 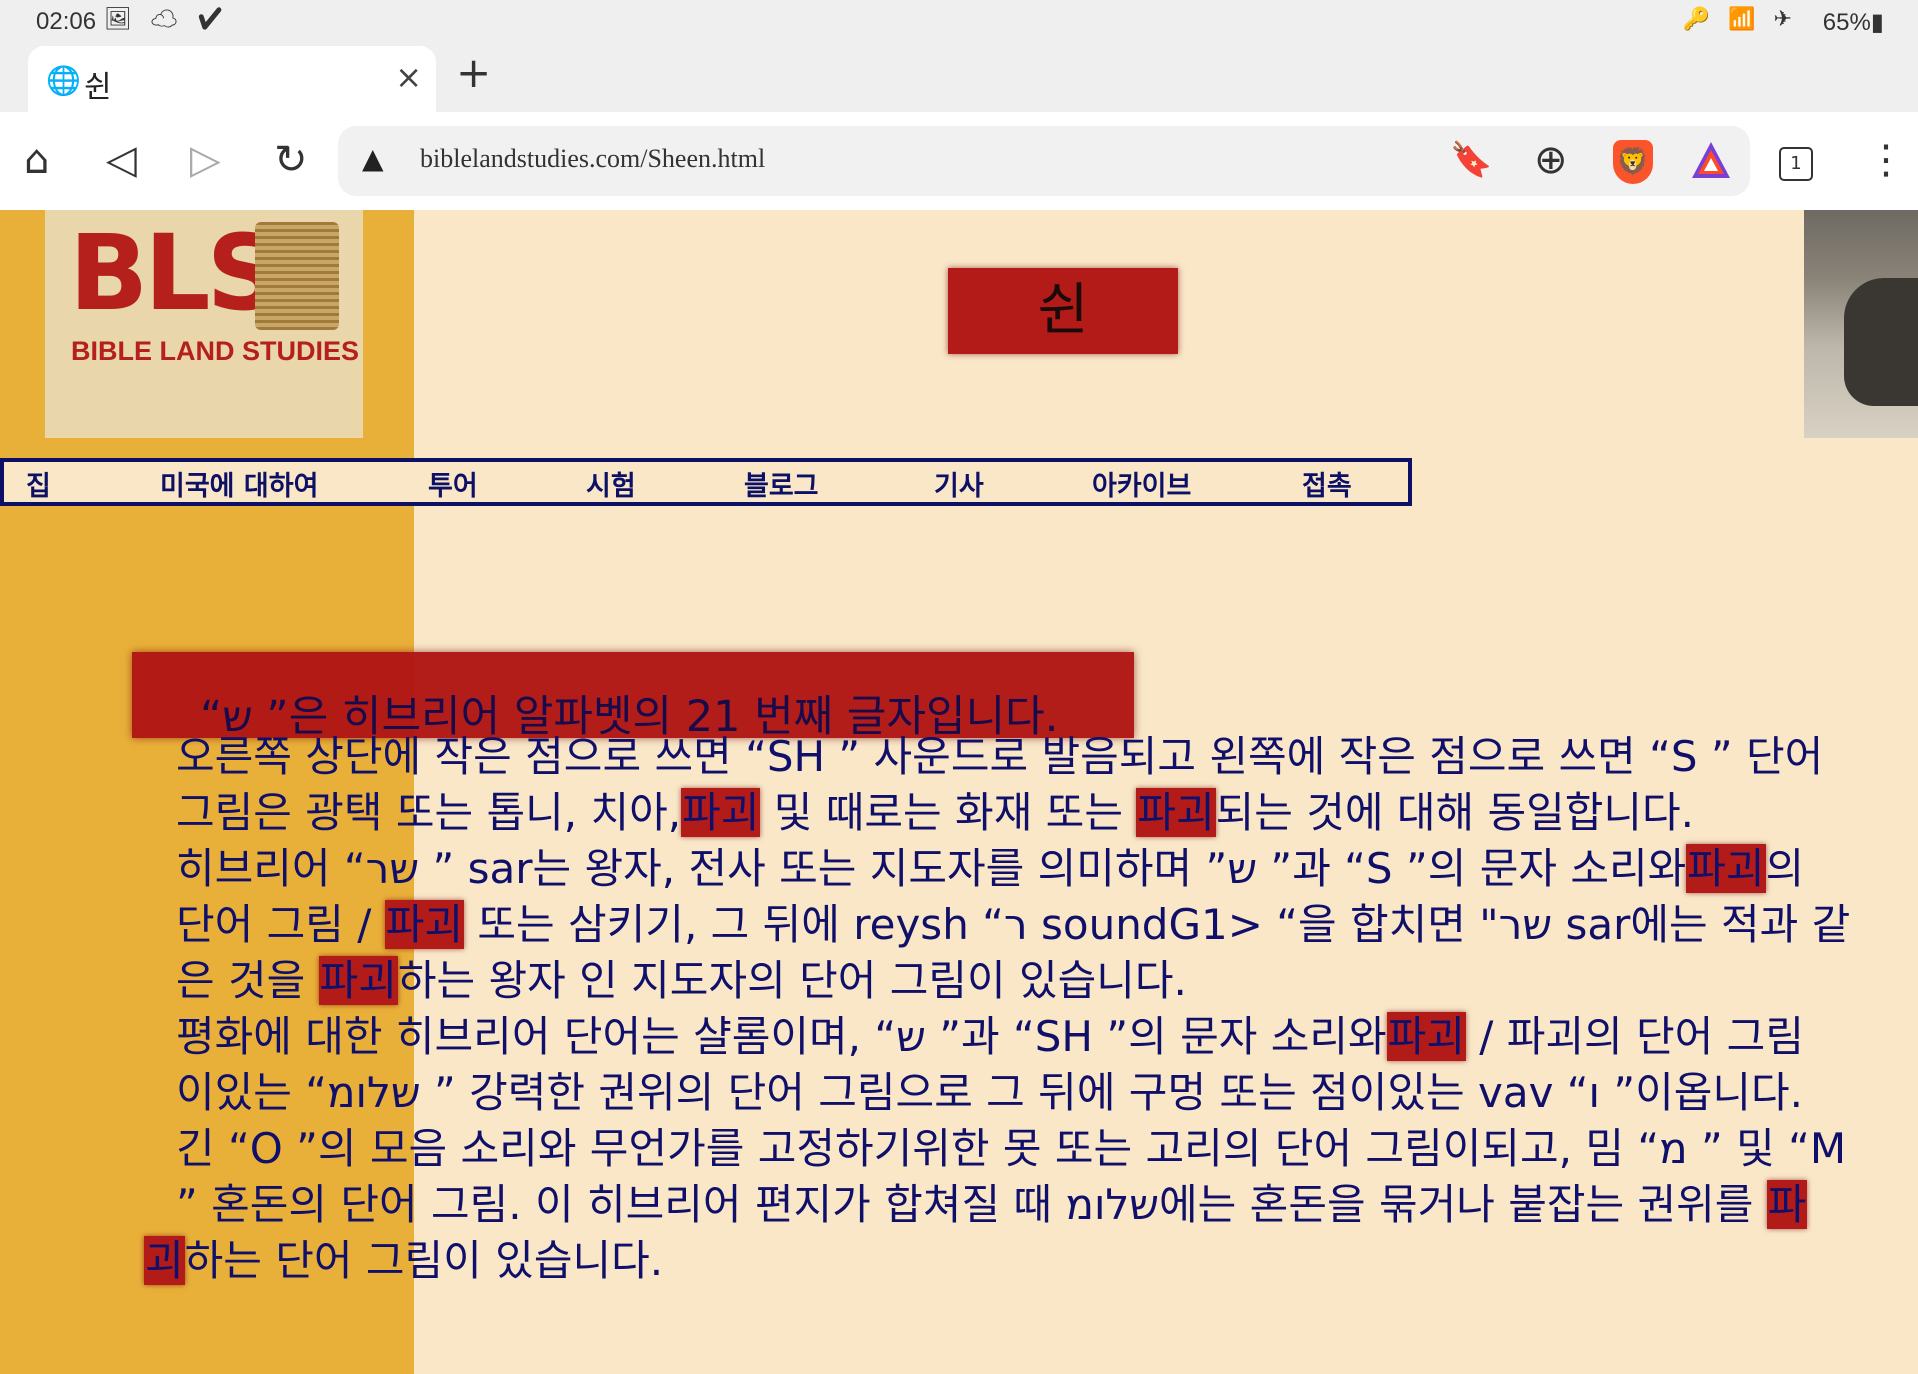 I want to click on body-text: 그림은 광택 또는 톱니, 치아,, so click(x=429, y=812).